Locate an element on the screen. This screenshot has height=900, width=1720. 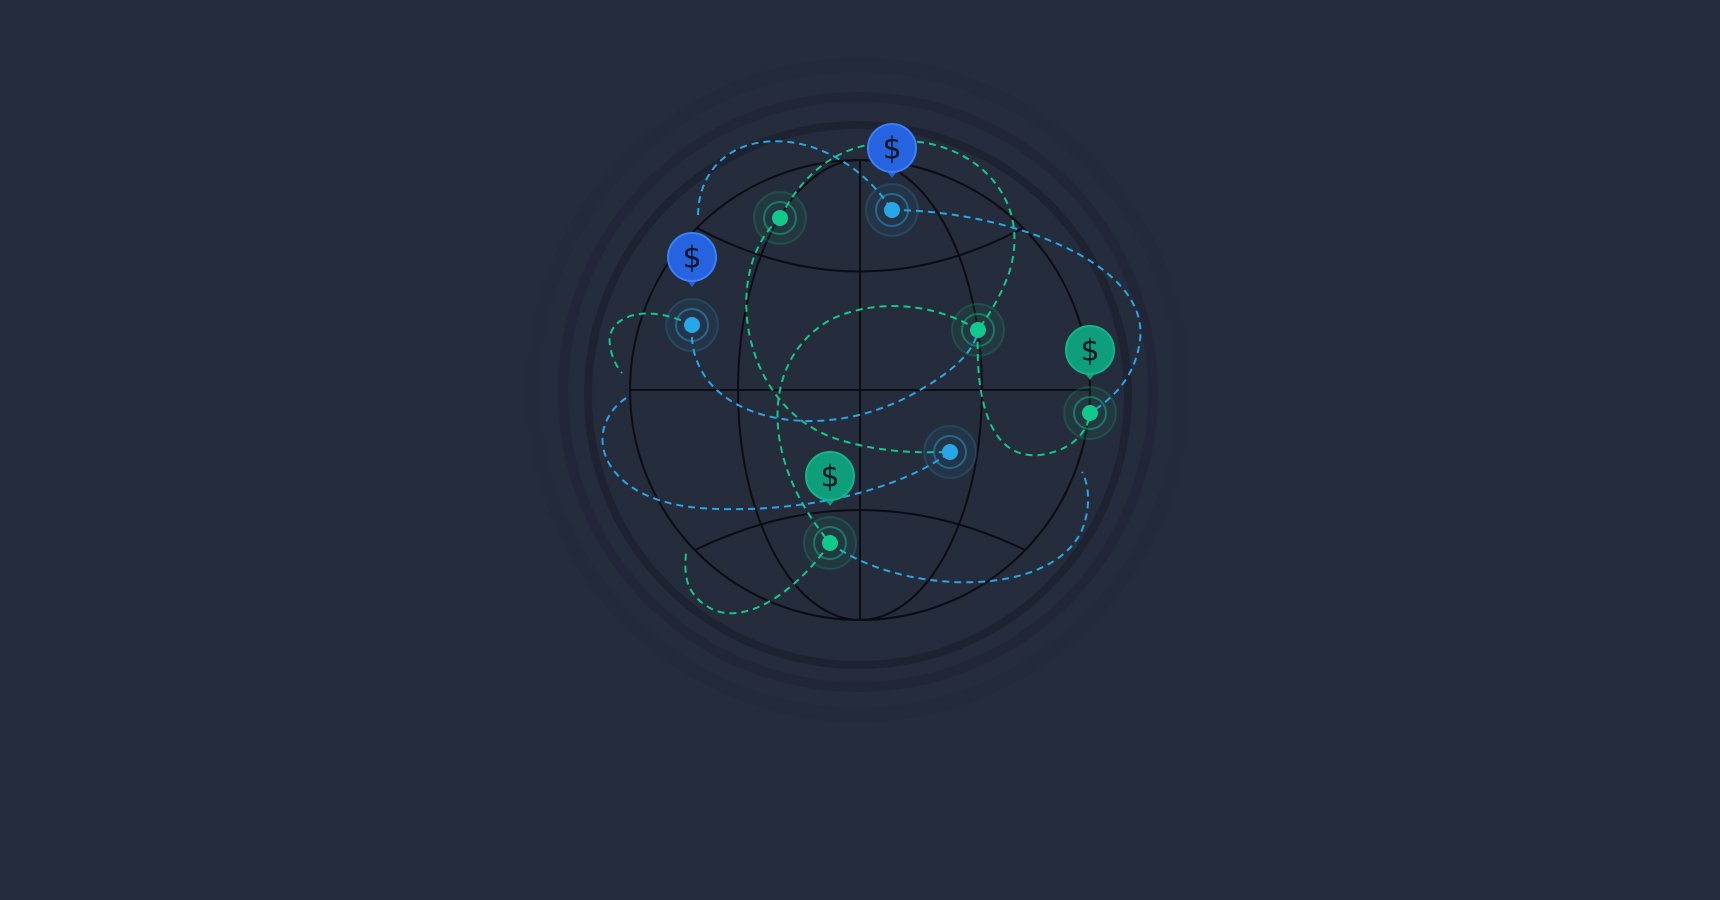
green-route is located at coordinates (877, 424).